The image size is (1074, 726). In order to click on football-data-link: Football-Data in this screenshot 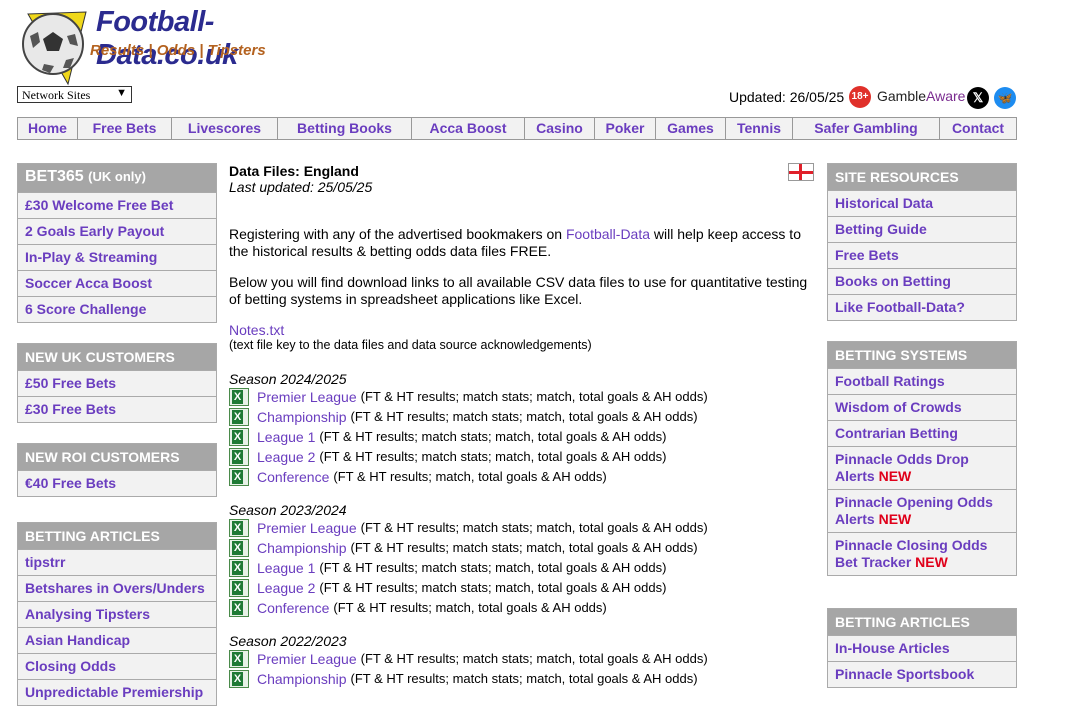, I will do `click(608, 234)`.